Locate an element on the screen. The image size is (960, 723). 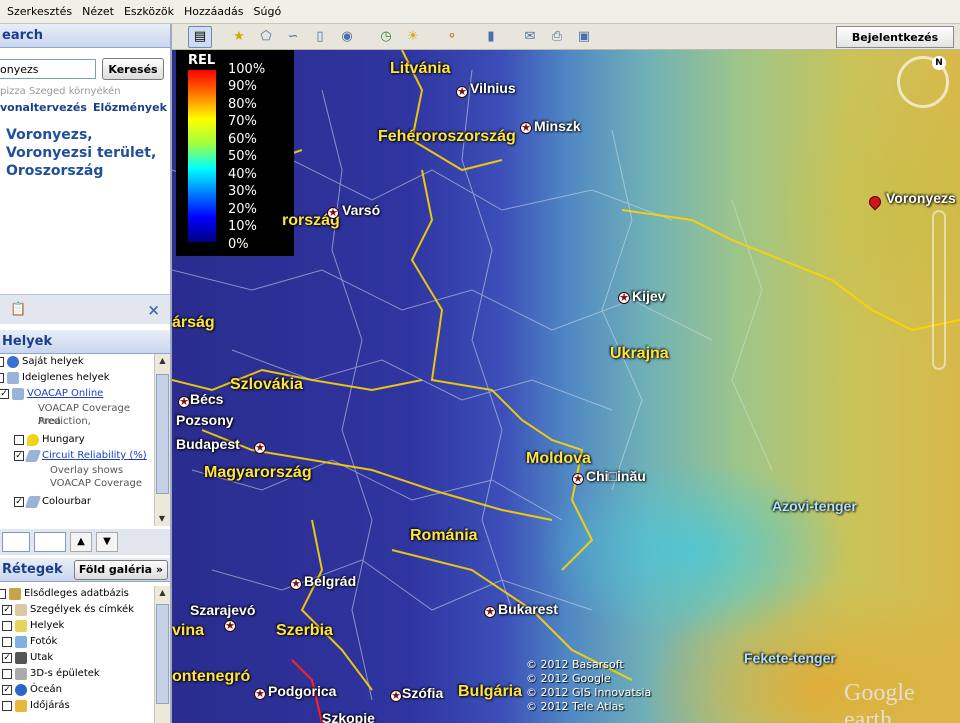
places-scrollbar: ▲ ▼ is located at coordinates (162, 440).